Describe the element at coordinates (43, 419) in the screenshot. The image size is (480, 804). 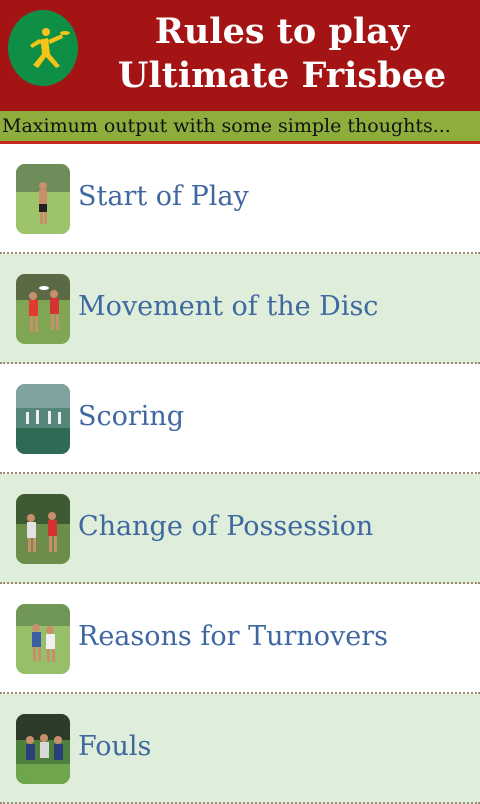
I see `scoring-photo` at that location.